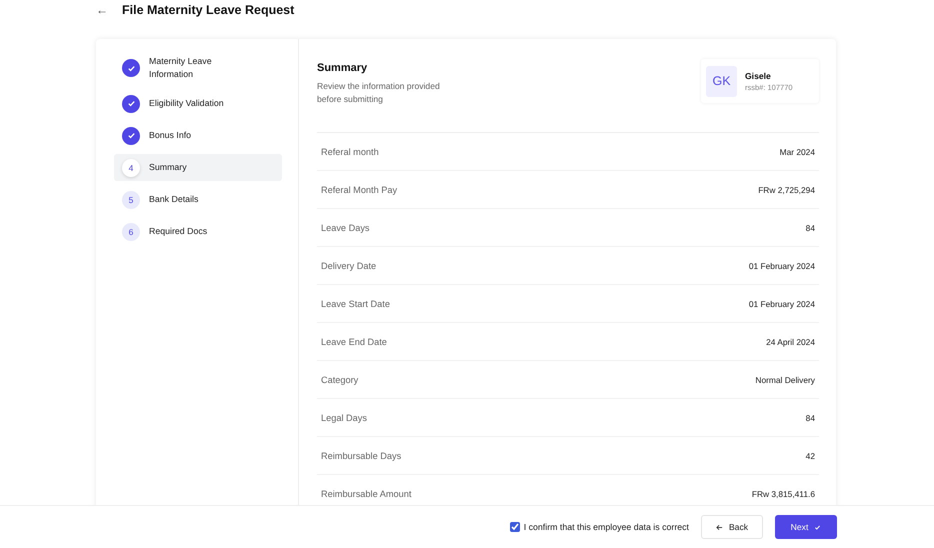 This screenshot has height=548, width=934. What do you see at coordinates (339, 379) in the screenshot?
I see `field-label: Category` at bounding box center [339, 379].